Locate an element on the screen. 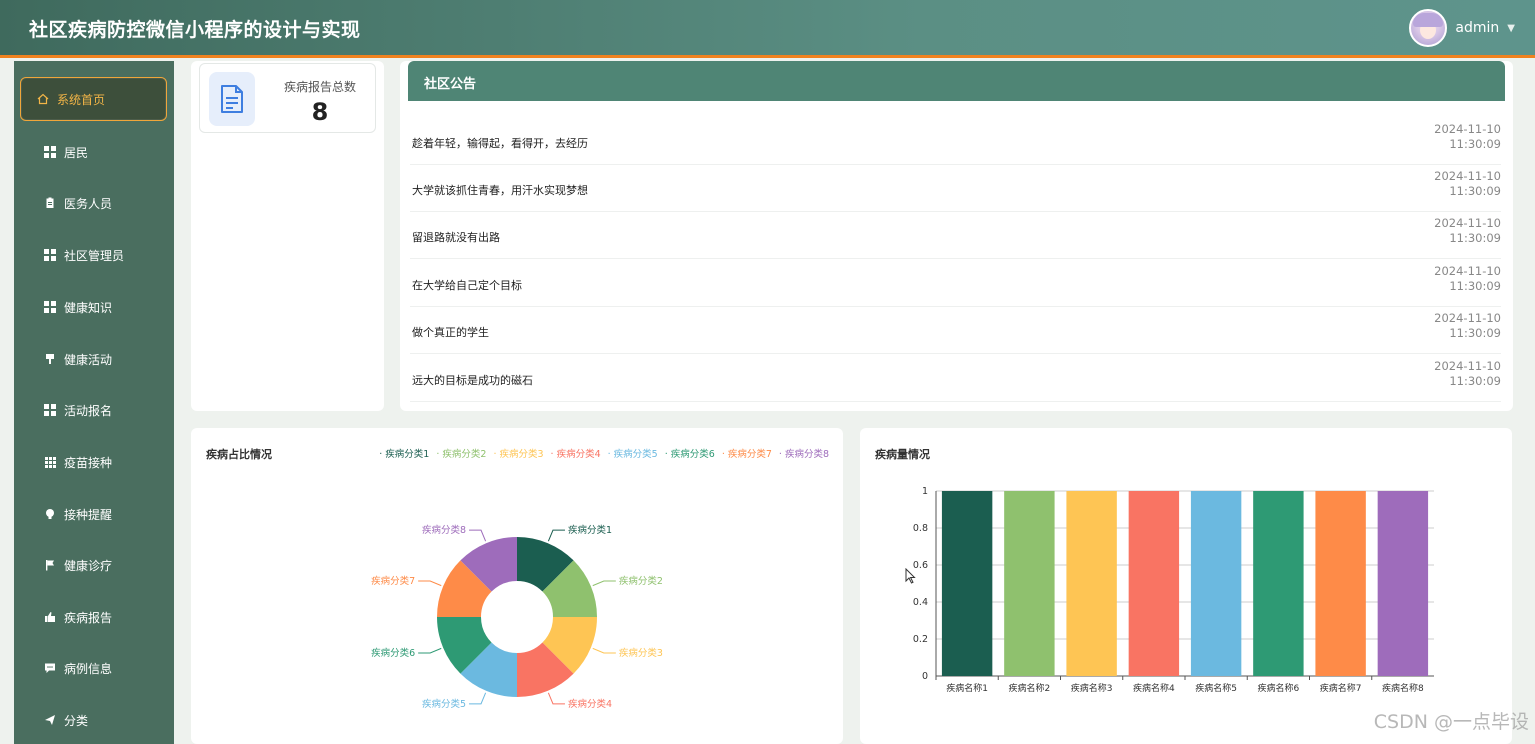 Image resolution: width=1535 pixels, height=744 pixels. document-icon is located at coordinates (232, 99).